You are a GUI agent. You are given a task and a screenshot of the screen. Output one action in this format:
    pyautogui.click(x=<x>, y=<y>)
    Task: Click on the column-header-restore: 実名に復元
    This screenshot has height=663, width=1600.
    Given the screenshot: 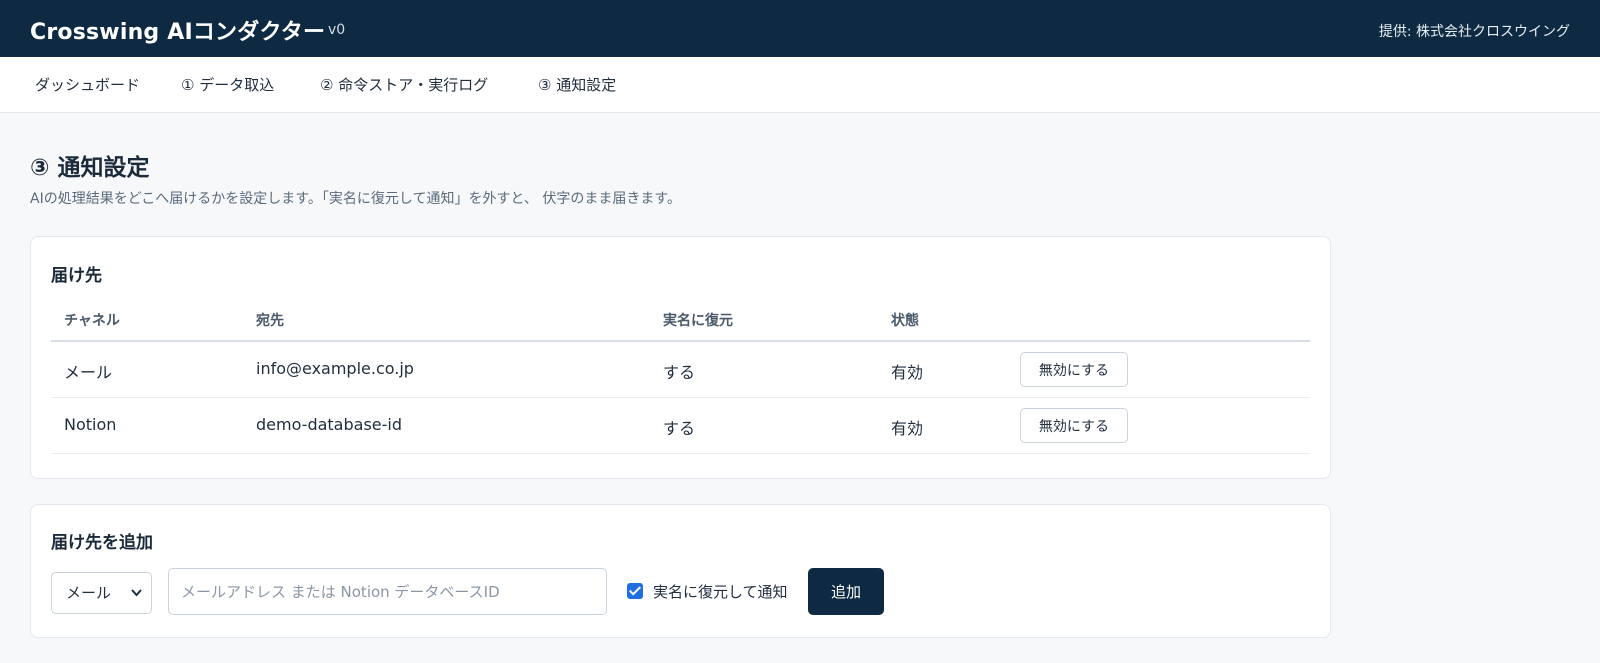 What is the action you would take?
    pyautogui.click(x=698, y=321)
    